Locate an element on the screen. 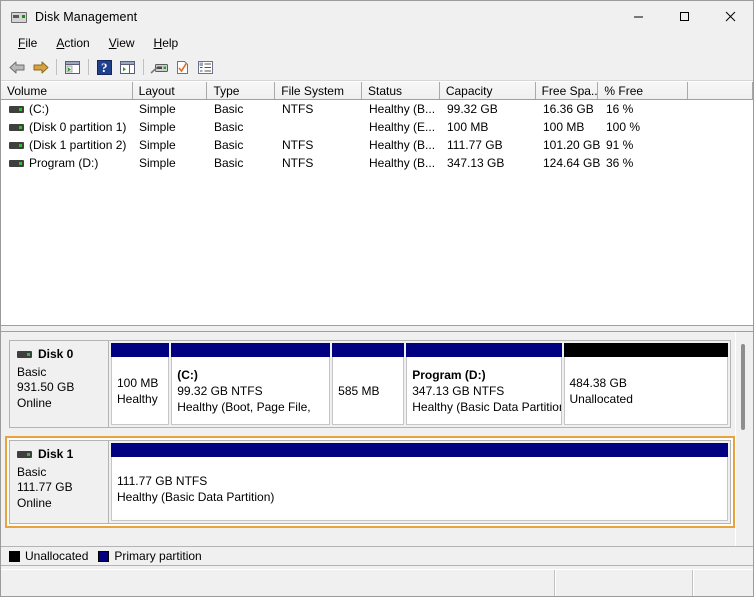 The width and height of the screenshot is (754, 597). legend-swatch-unallocated is located at coordinates (14, 556).